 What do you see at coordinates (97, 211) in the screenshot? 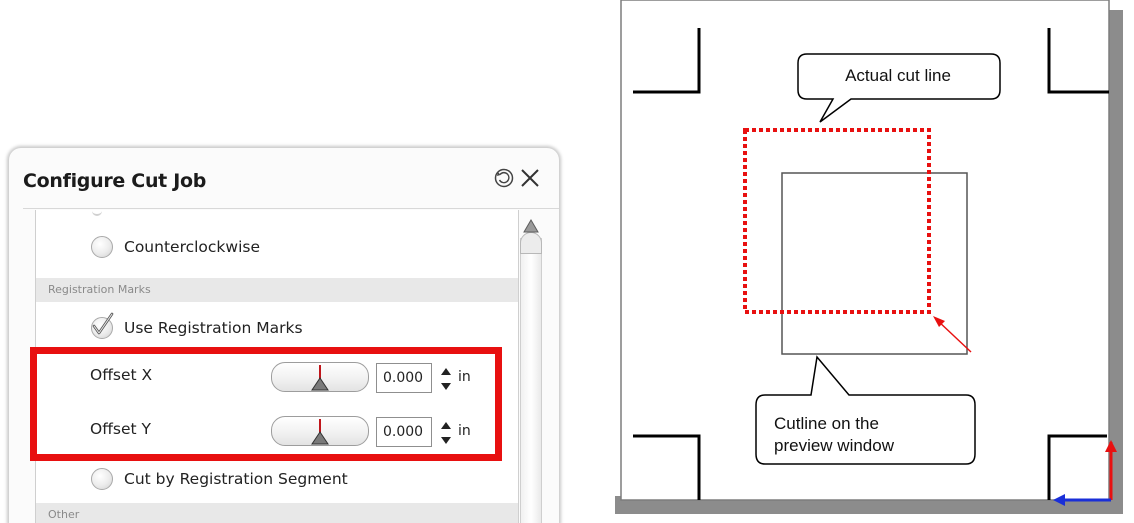
I see `clipped-radio` at bounding box center [97, 211].